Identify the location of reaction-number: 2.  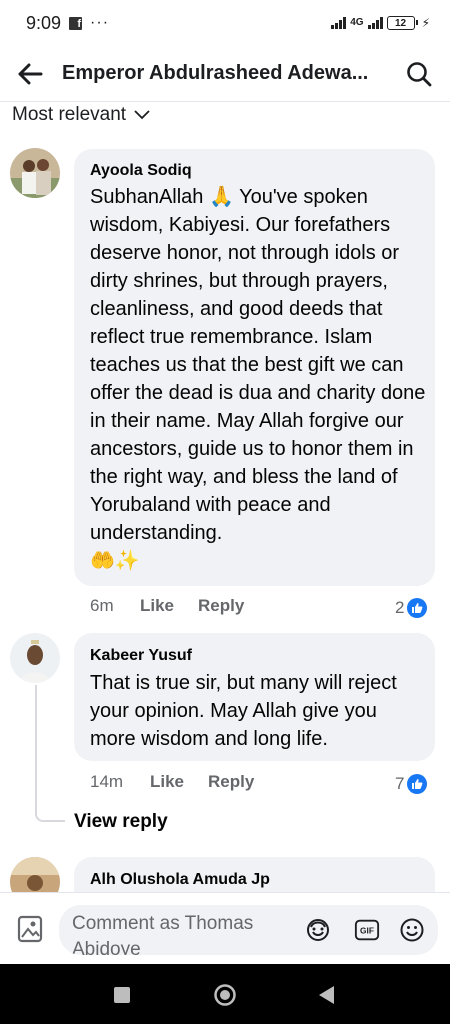
(400, 607).